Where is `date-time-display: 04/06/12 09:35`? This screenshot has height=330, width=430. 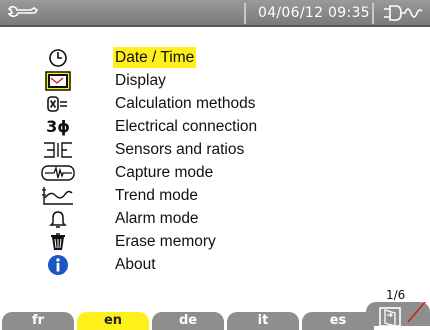 date-time-display: 04/06/12 09:35 is located at coordinates (314, 13).